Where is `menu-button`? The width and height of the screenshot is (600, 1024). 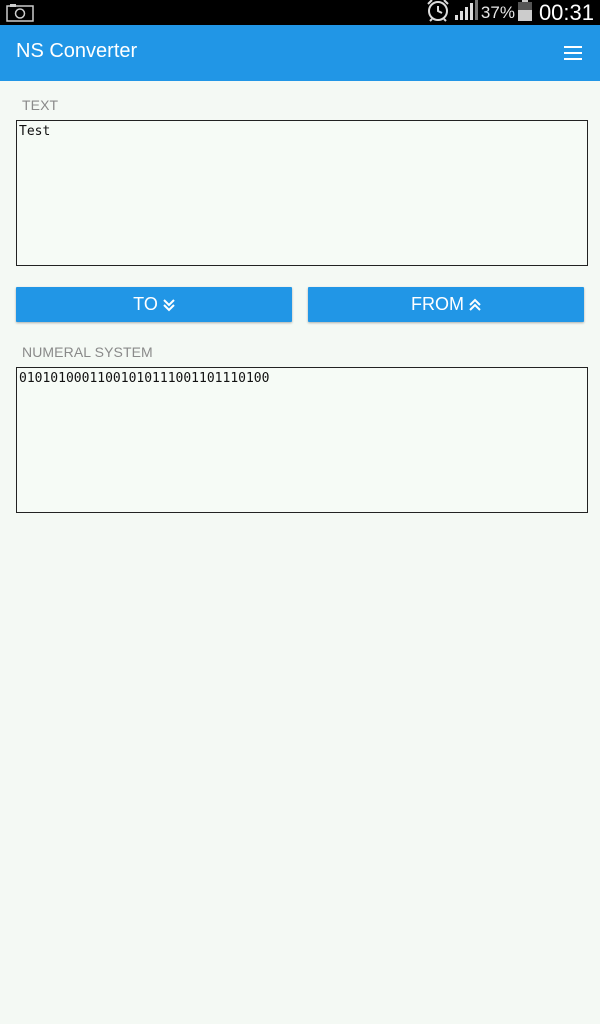
menu-button is located at coordinates (573, 53).